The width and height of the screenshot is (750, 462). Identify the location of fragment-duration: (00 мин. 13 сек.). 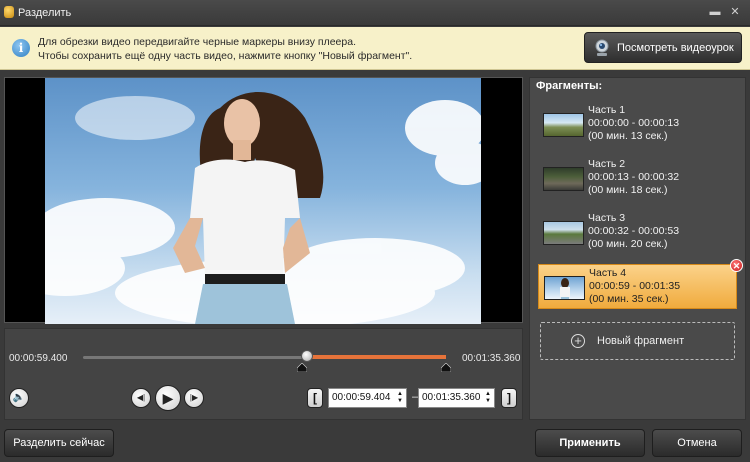
(628, 136).